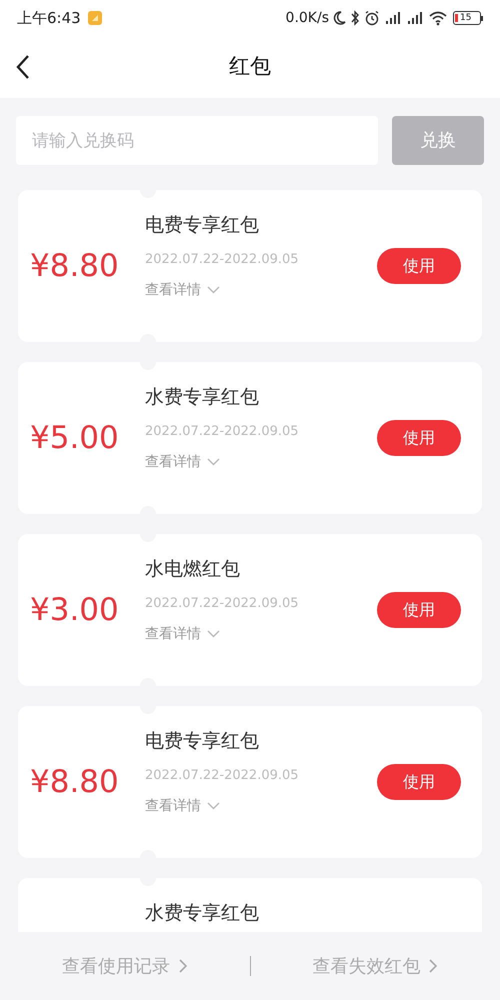  Describe the element at coordinates (339, 18) in the screenshot. I see `moon-icon` at that location.